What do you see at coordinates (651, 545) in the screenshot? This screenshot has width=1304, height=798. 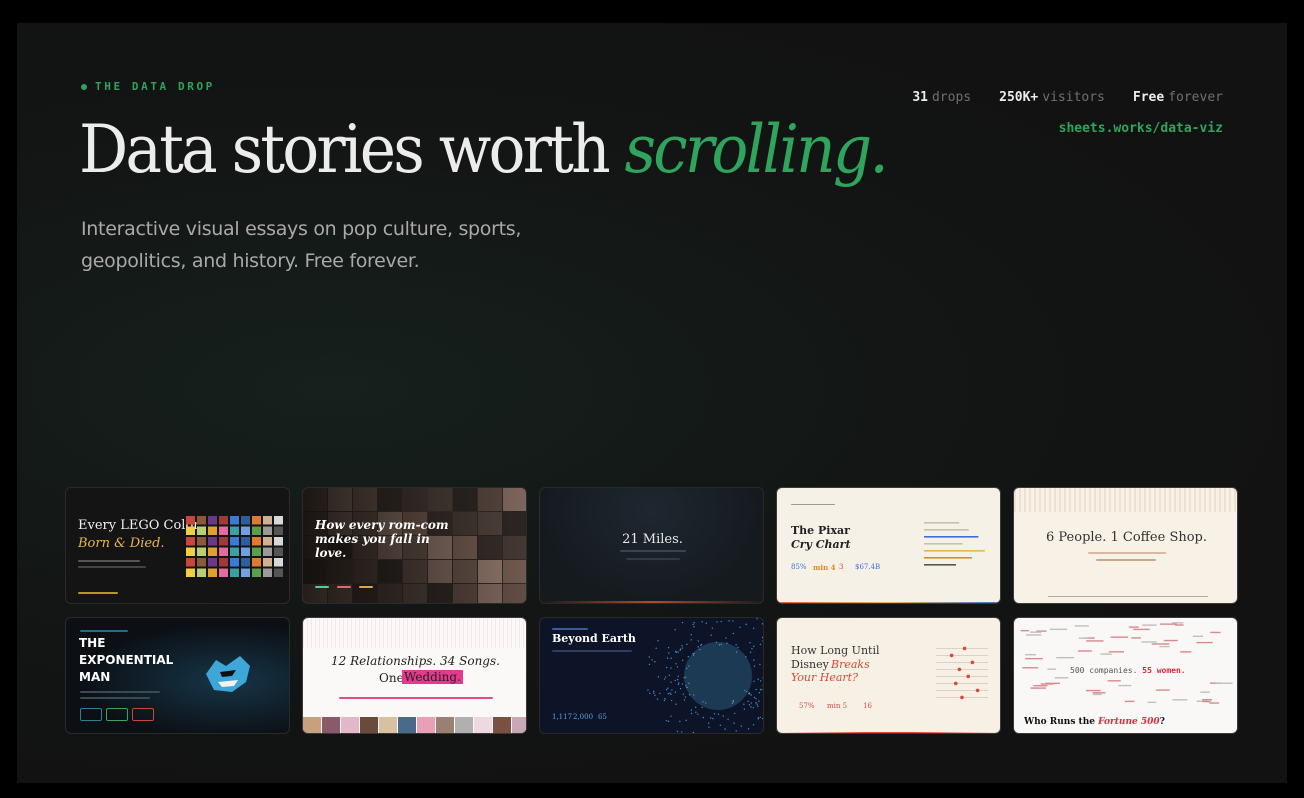 I see `story-card-21-miles: 21 Miles.` at bounding box center [651, 545].